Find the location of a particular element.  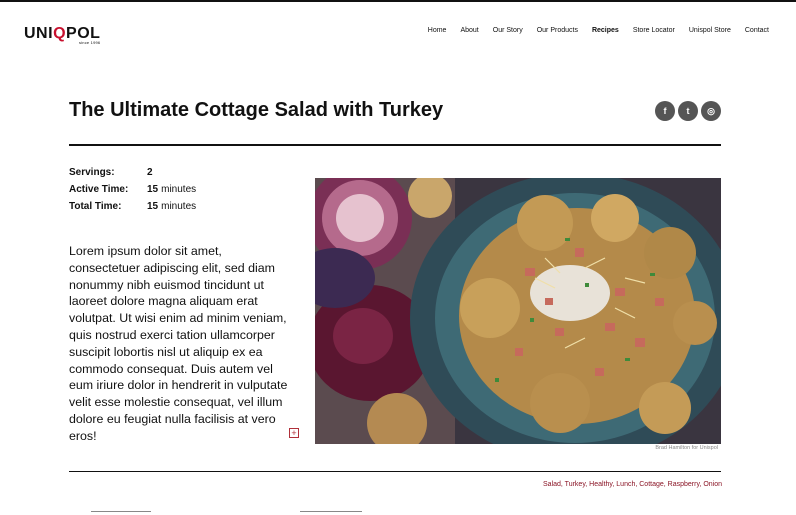

total-time-unit: minutes is located at coordinates (179, 206).